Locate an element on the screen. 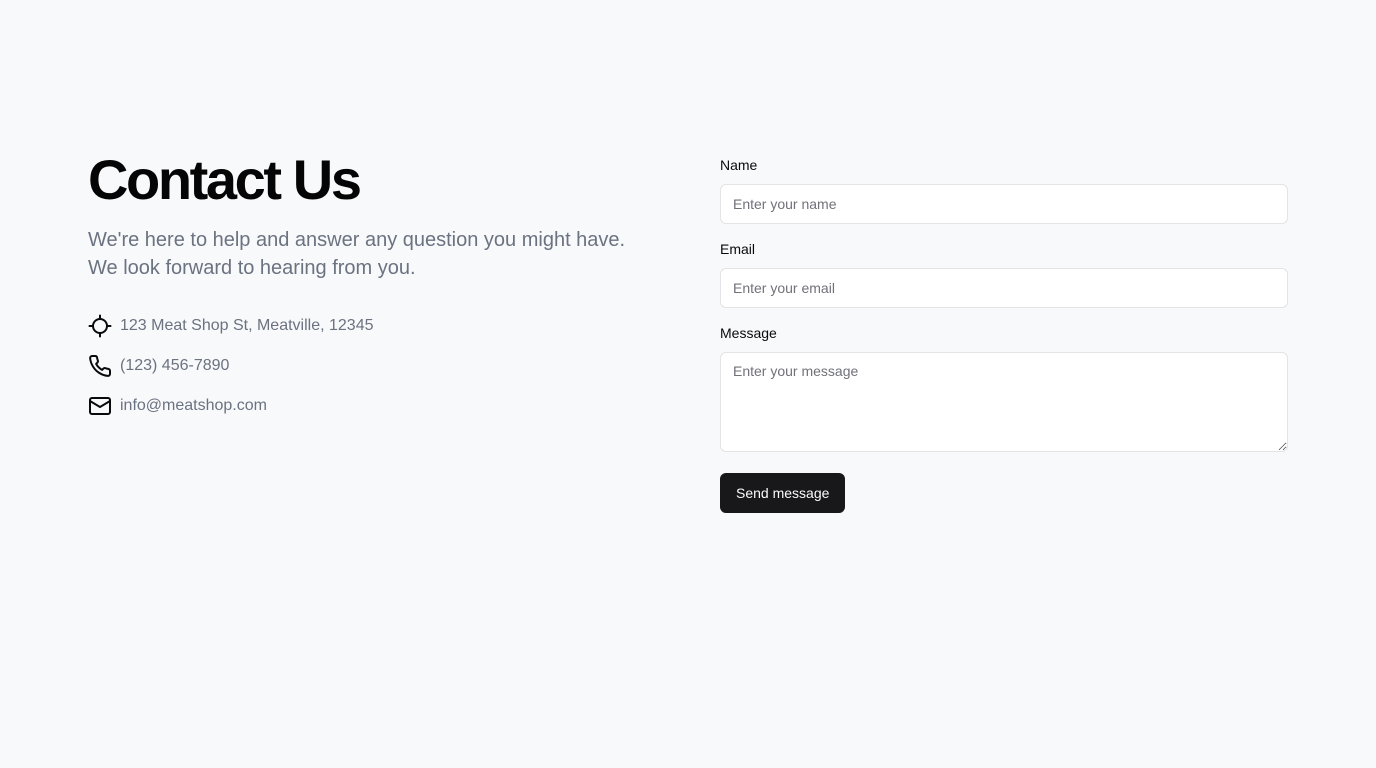  name-label: Name is located at coordinates (739, 165).